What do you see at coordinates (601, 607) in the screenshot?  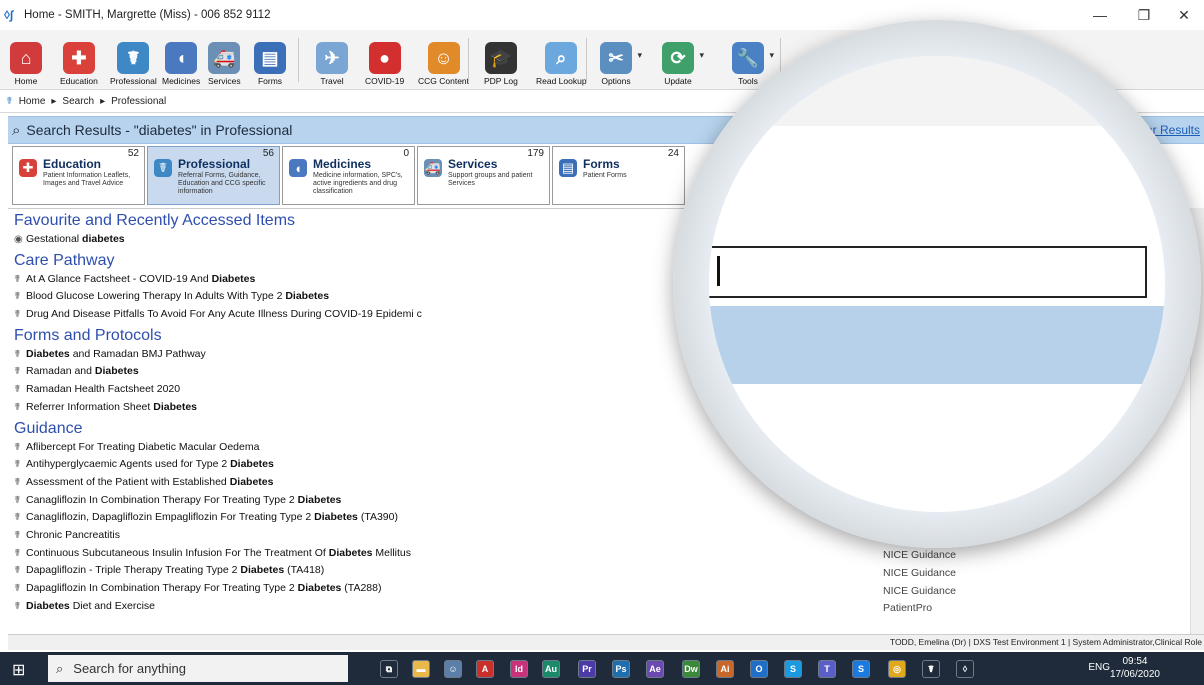 I see `list-item: ☤ Diabetes Diet and Exercise` at bounding box center [601, 607].